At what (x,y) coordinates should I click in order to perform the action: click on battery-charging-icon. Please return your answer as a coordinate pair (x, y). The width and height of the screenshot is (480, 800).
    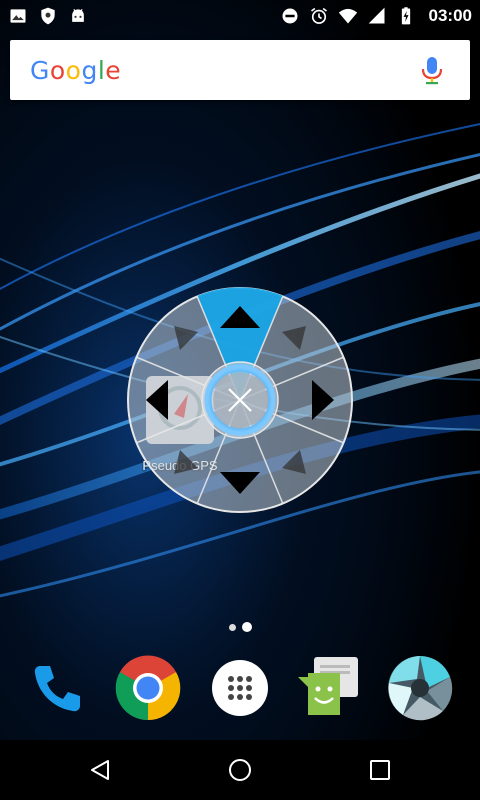
    Looking at the image, I should click on (405, 16).